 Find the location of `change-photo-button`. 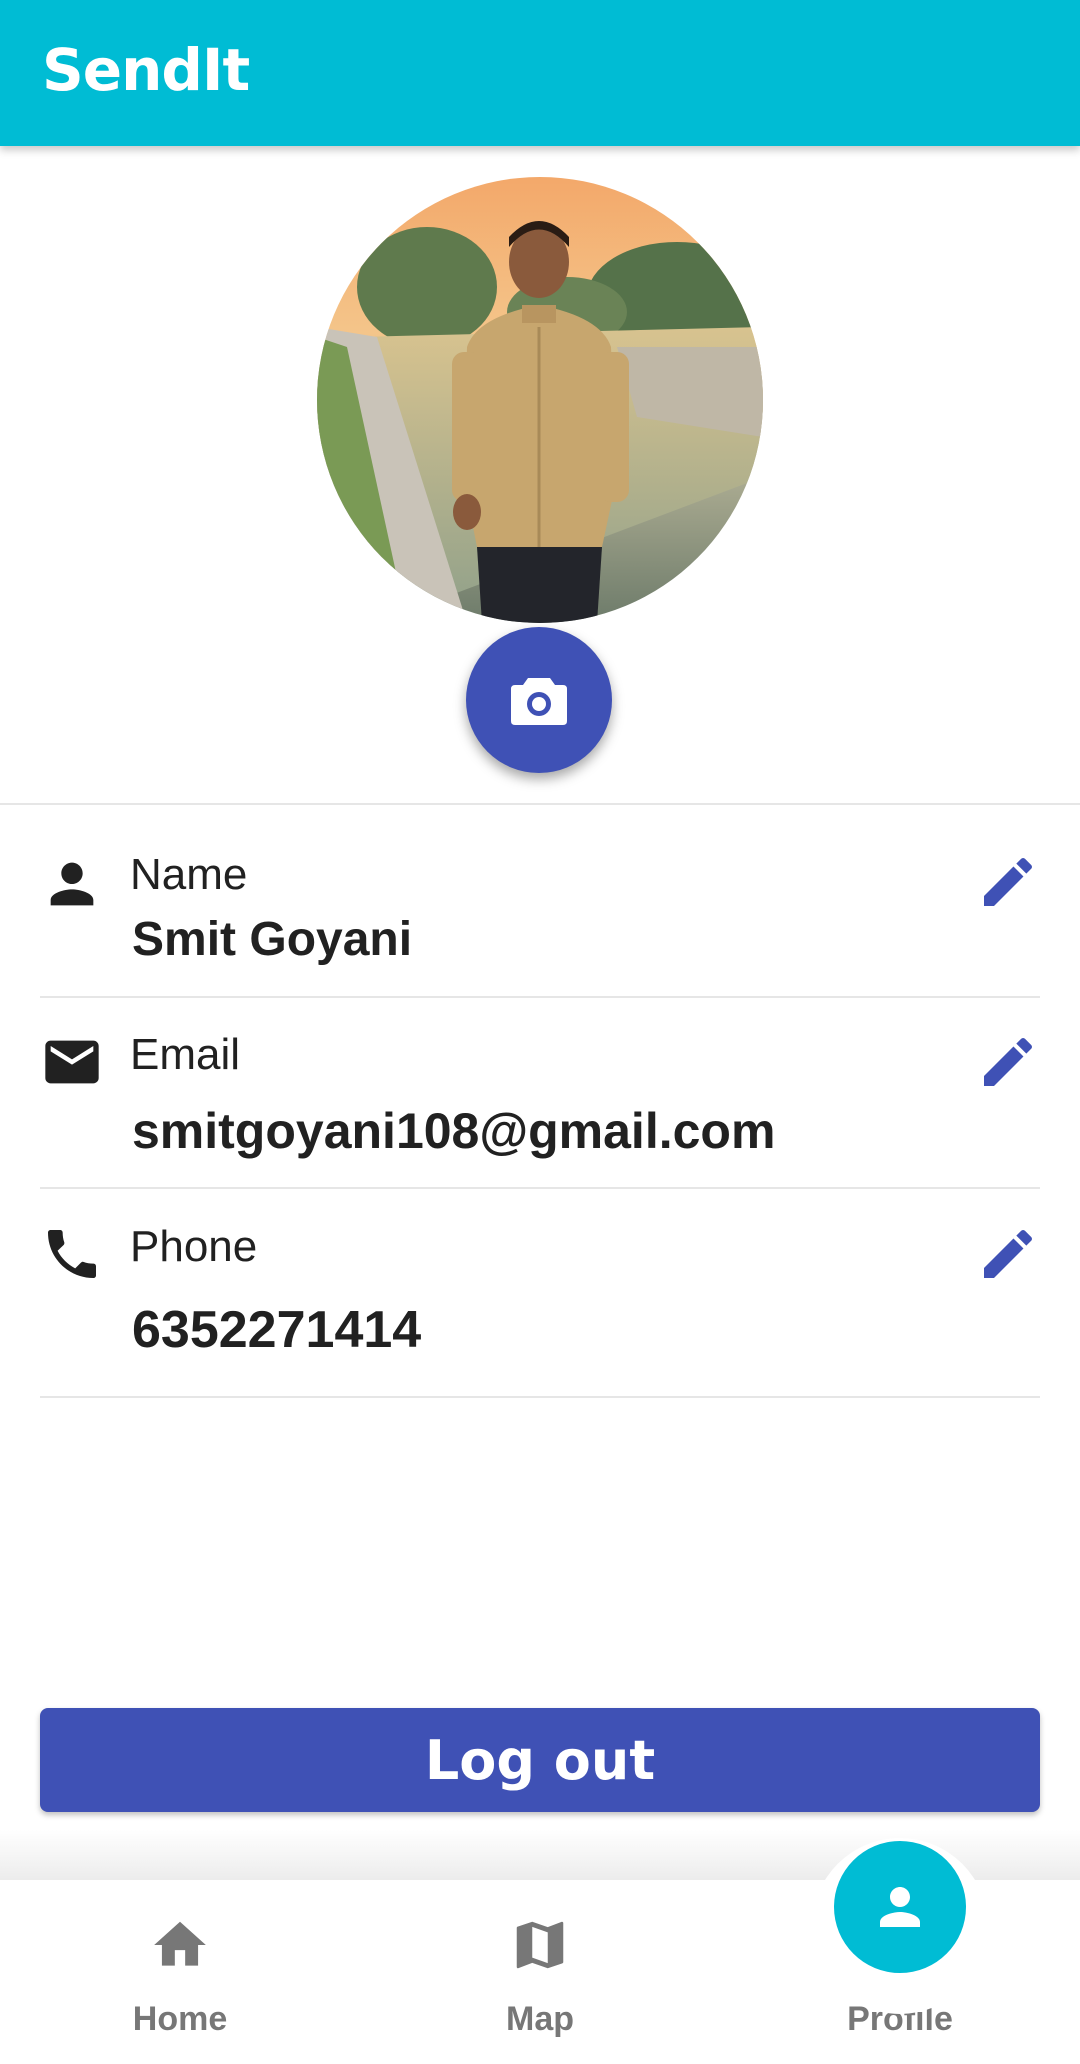

change-photo-button is located at coordinates (539, 700).